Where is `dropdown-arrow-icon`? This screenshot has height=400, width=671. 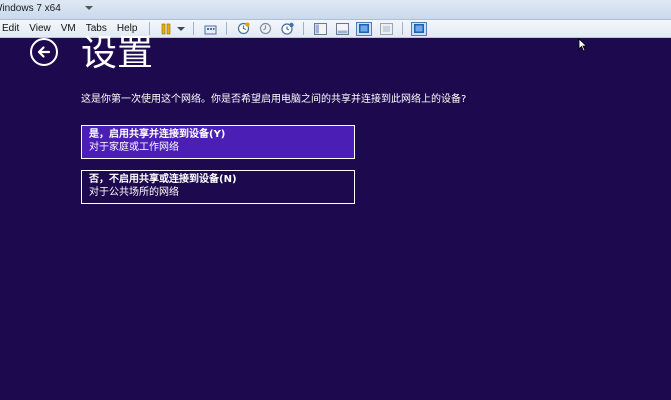
dropdown-arrow-icon is located at coordinates (181, 29).